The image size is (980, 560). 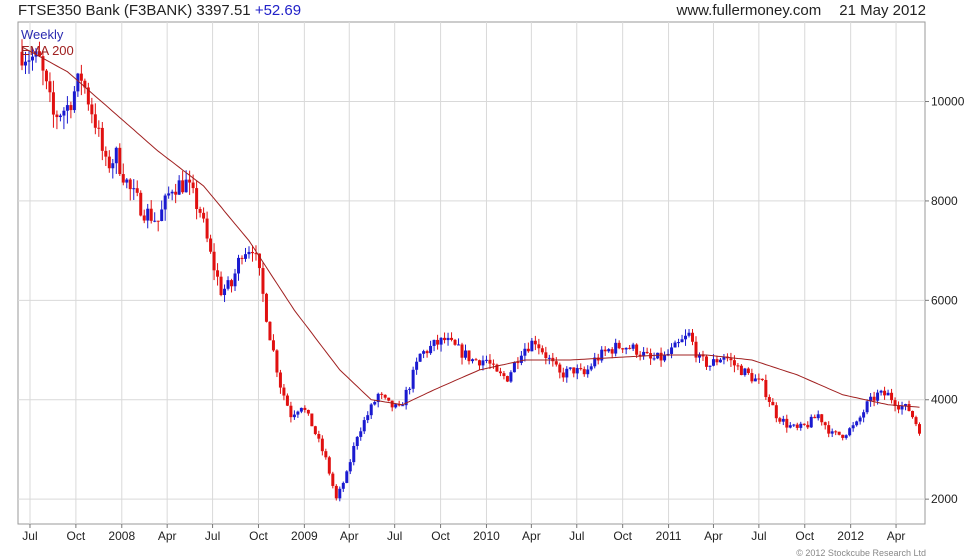 I want to click on y-tick-label: 6000, so click(x=944, y=300).